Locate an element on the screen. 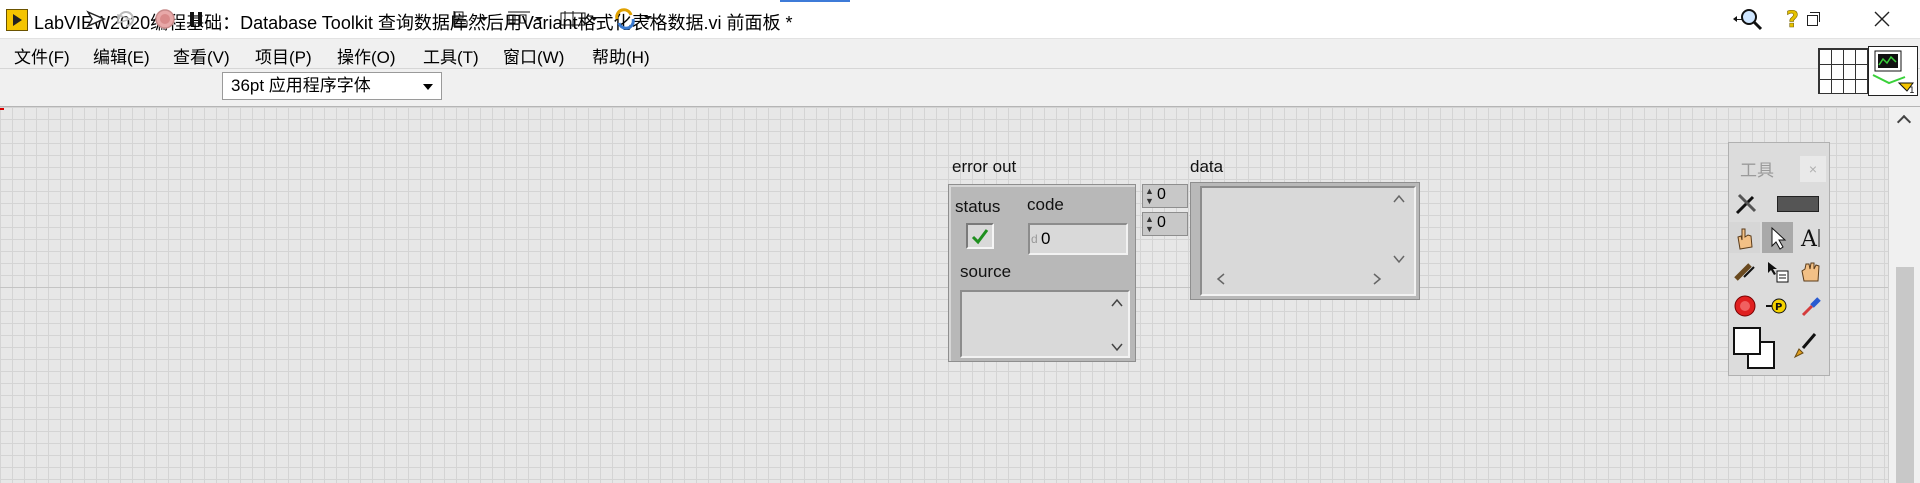 The height and width of the screenshot is (483, 1920). run-continuously-icon is located at coordinates (125, 19).